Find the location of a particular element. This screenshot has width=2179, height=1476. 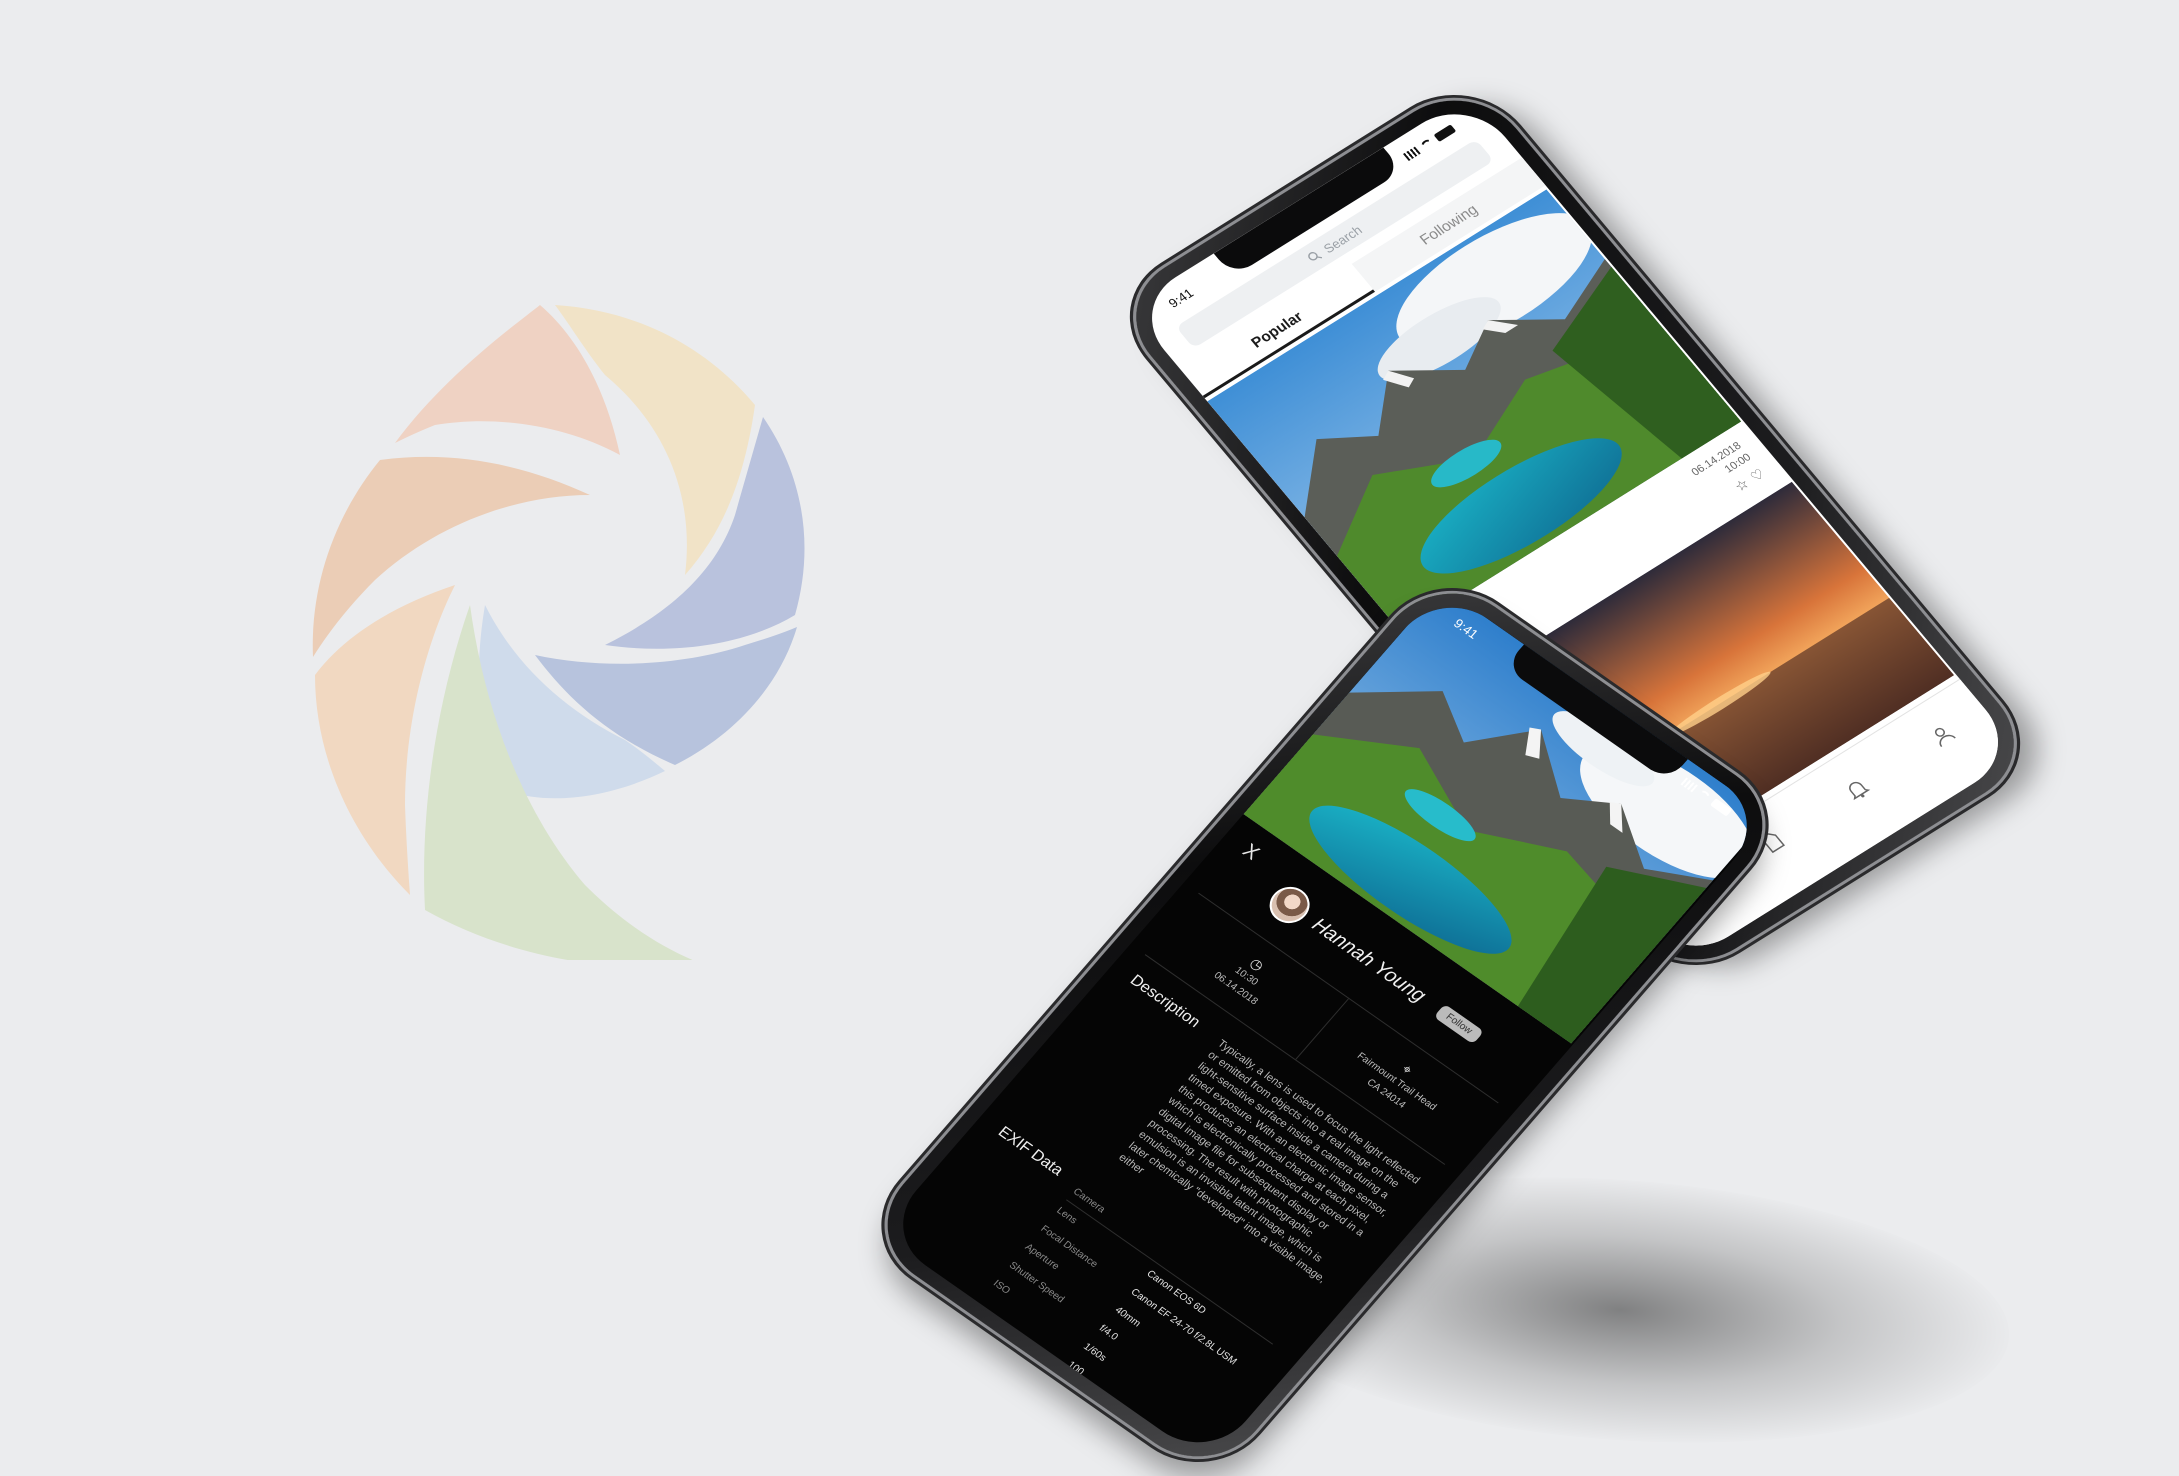

heart-icon: ♡ is located at coordinates (1758, 476).